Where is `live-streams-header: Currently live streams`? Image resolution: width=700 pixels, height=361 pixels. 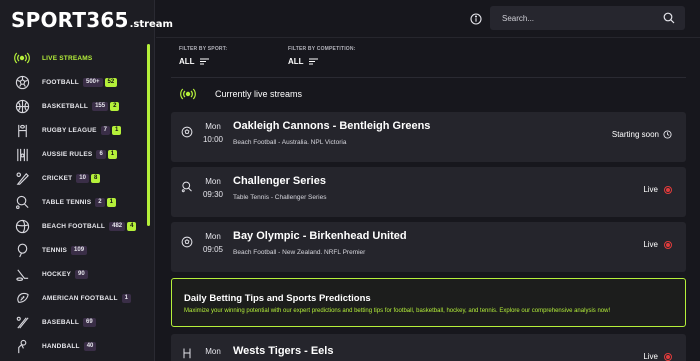 live-streams-header: Currently live streams is located at coordinates (241, 94).